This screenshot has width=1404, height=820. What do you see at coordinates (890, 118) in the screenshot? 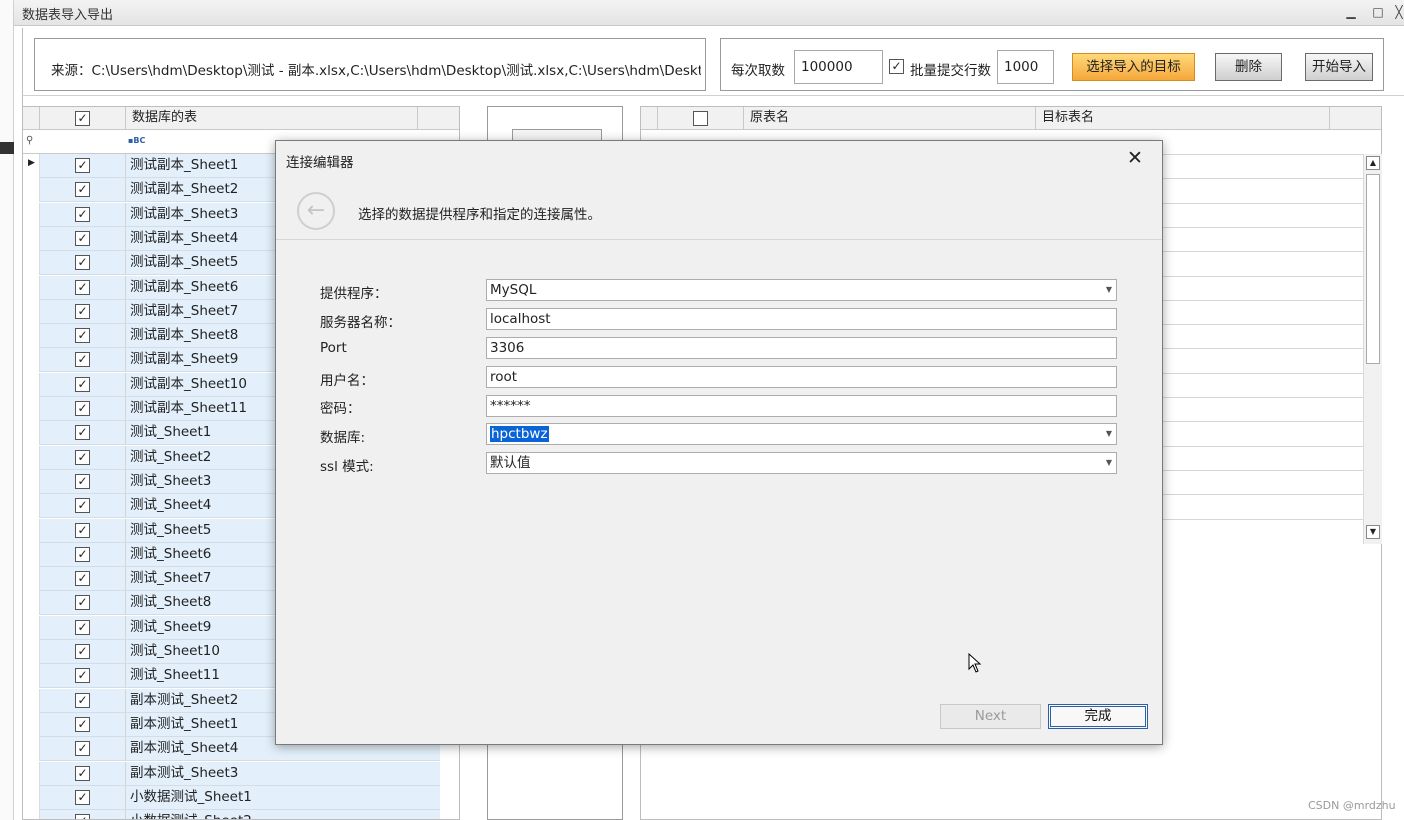
I see `column-header-source: 原表名` at bounding box center [890, 118].